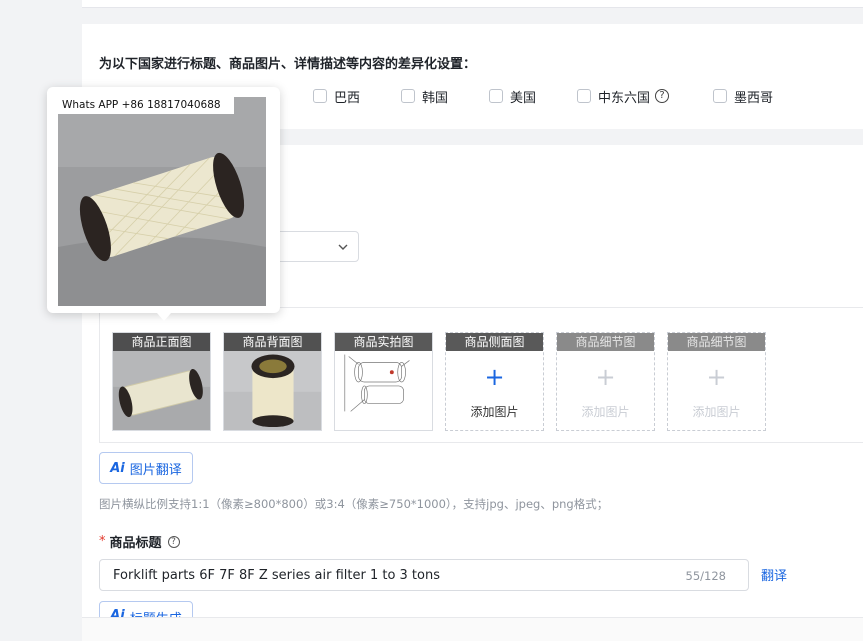 The height and width of the screenshot is (641, 863). What do you see at coordinates (705, 576) in the screenshot?
I see `character-count: 55/128` at bounding box center [705, 576].